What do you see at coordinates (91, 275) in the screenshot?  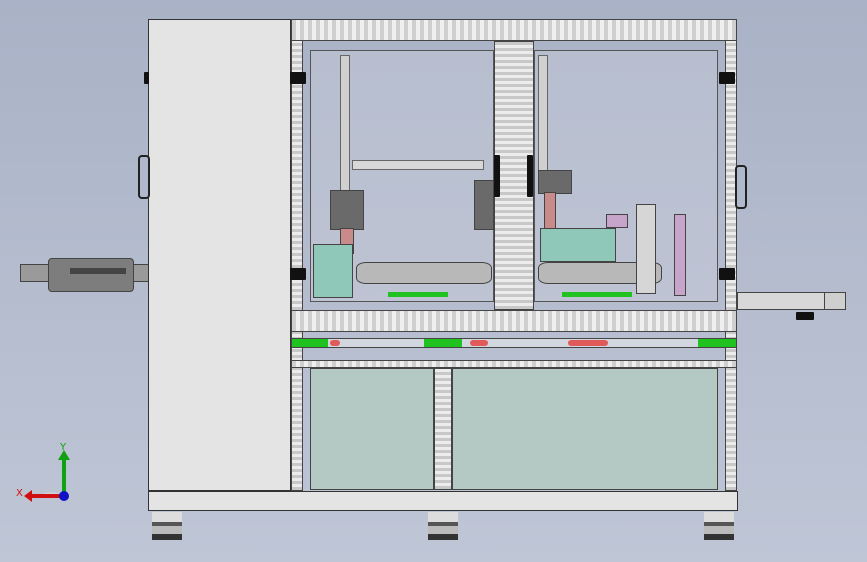 I see `left-feeder-roller` at bounding box center [91, 275].